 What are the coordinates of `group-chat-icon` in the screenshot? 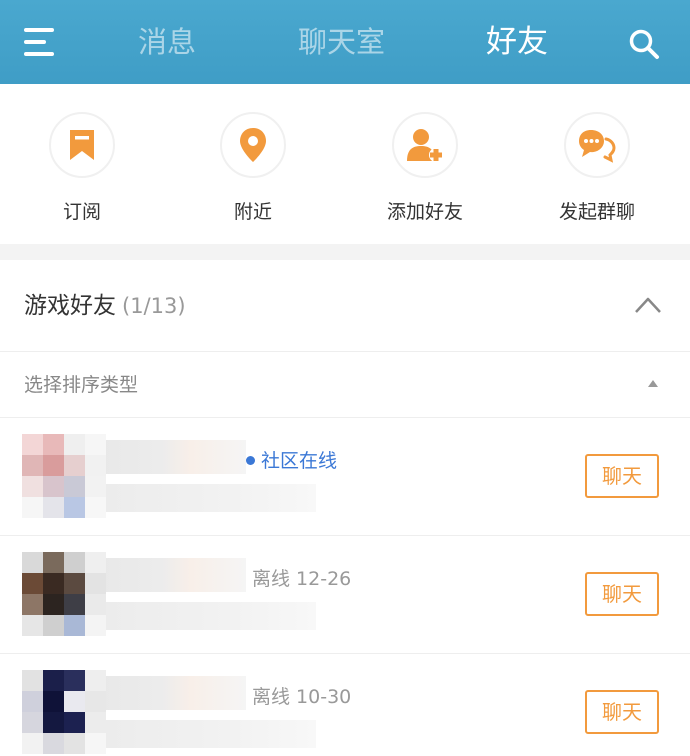 It's located at (597, 146).